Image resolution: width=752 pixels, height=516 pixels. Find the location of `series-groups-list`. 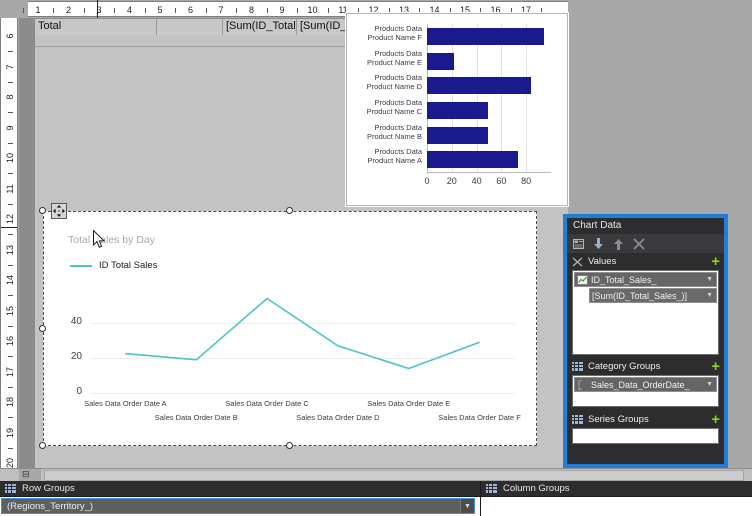

series-groups-list is located at coordinates (645, 436).